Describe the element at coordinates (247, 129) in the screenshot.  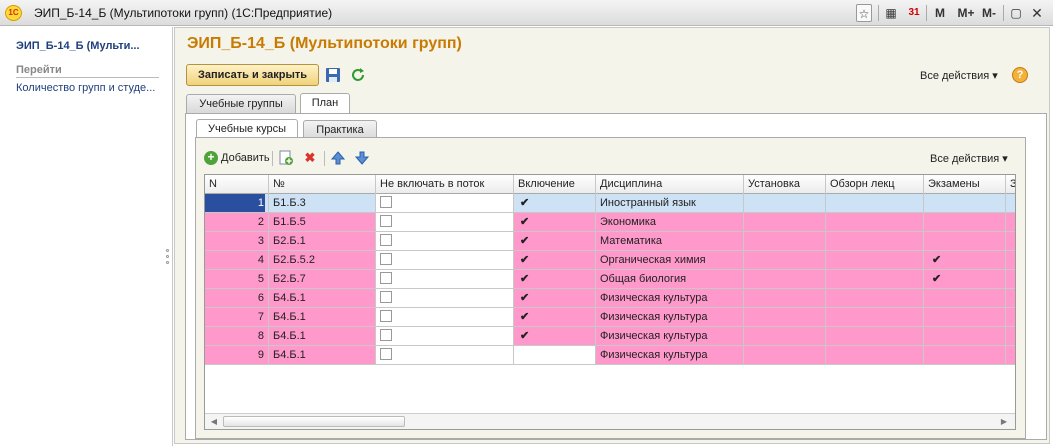
I see `tab-courses: Учебные курсы` at that location.